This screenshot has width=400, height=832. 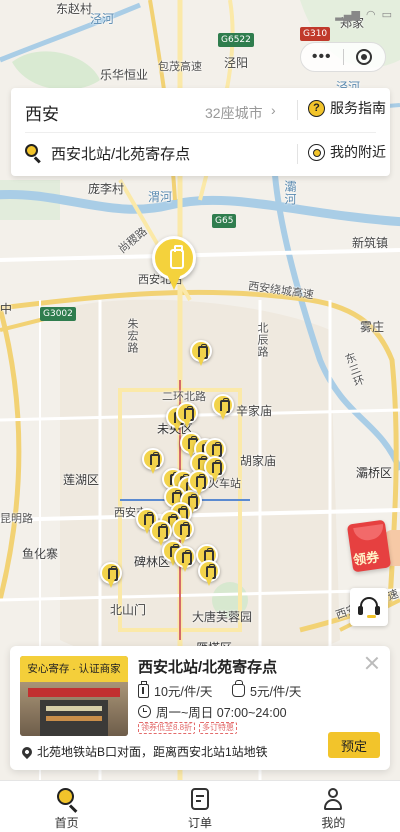 What do you see at coordinates (386, 15) in the screenshot?
I see `battery-icon: ▭` at bounding box center [386, 15].